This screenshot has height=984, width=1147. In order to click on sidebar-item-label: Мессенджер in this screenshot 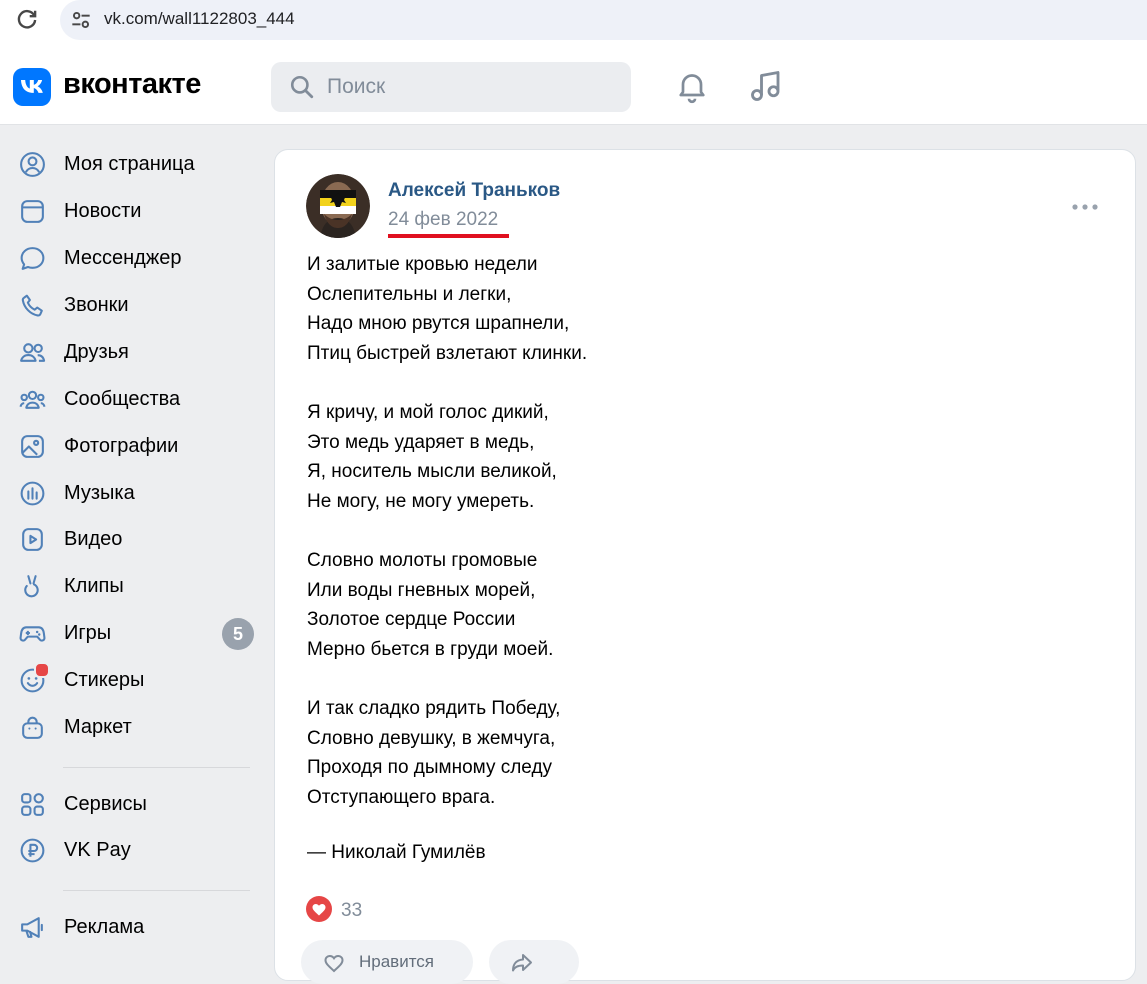, I will do `click(123, 258)`.